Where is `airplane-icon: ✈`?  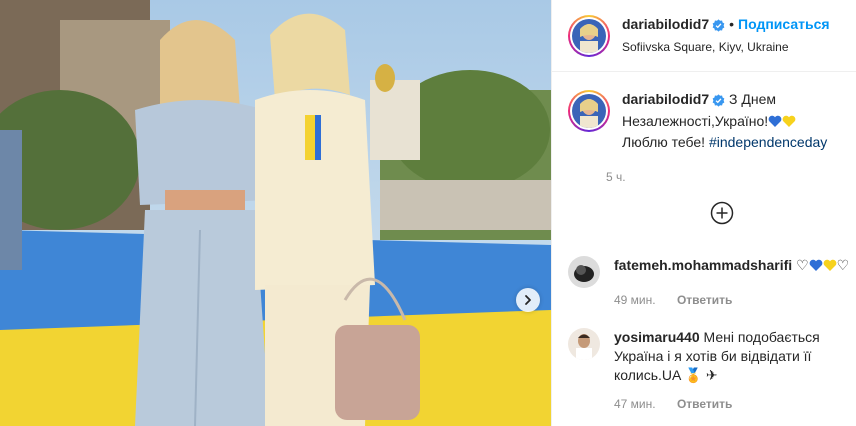
airplane-icon: ✈ is located at coordinates (711, 375).